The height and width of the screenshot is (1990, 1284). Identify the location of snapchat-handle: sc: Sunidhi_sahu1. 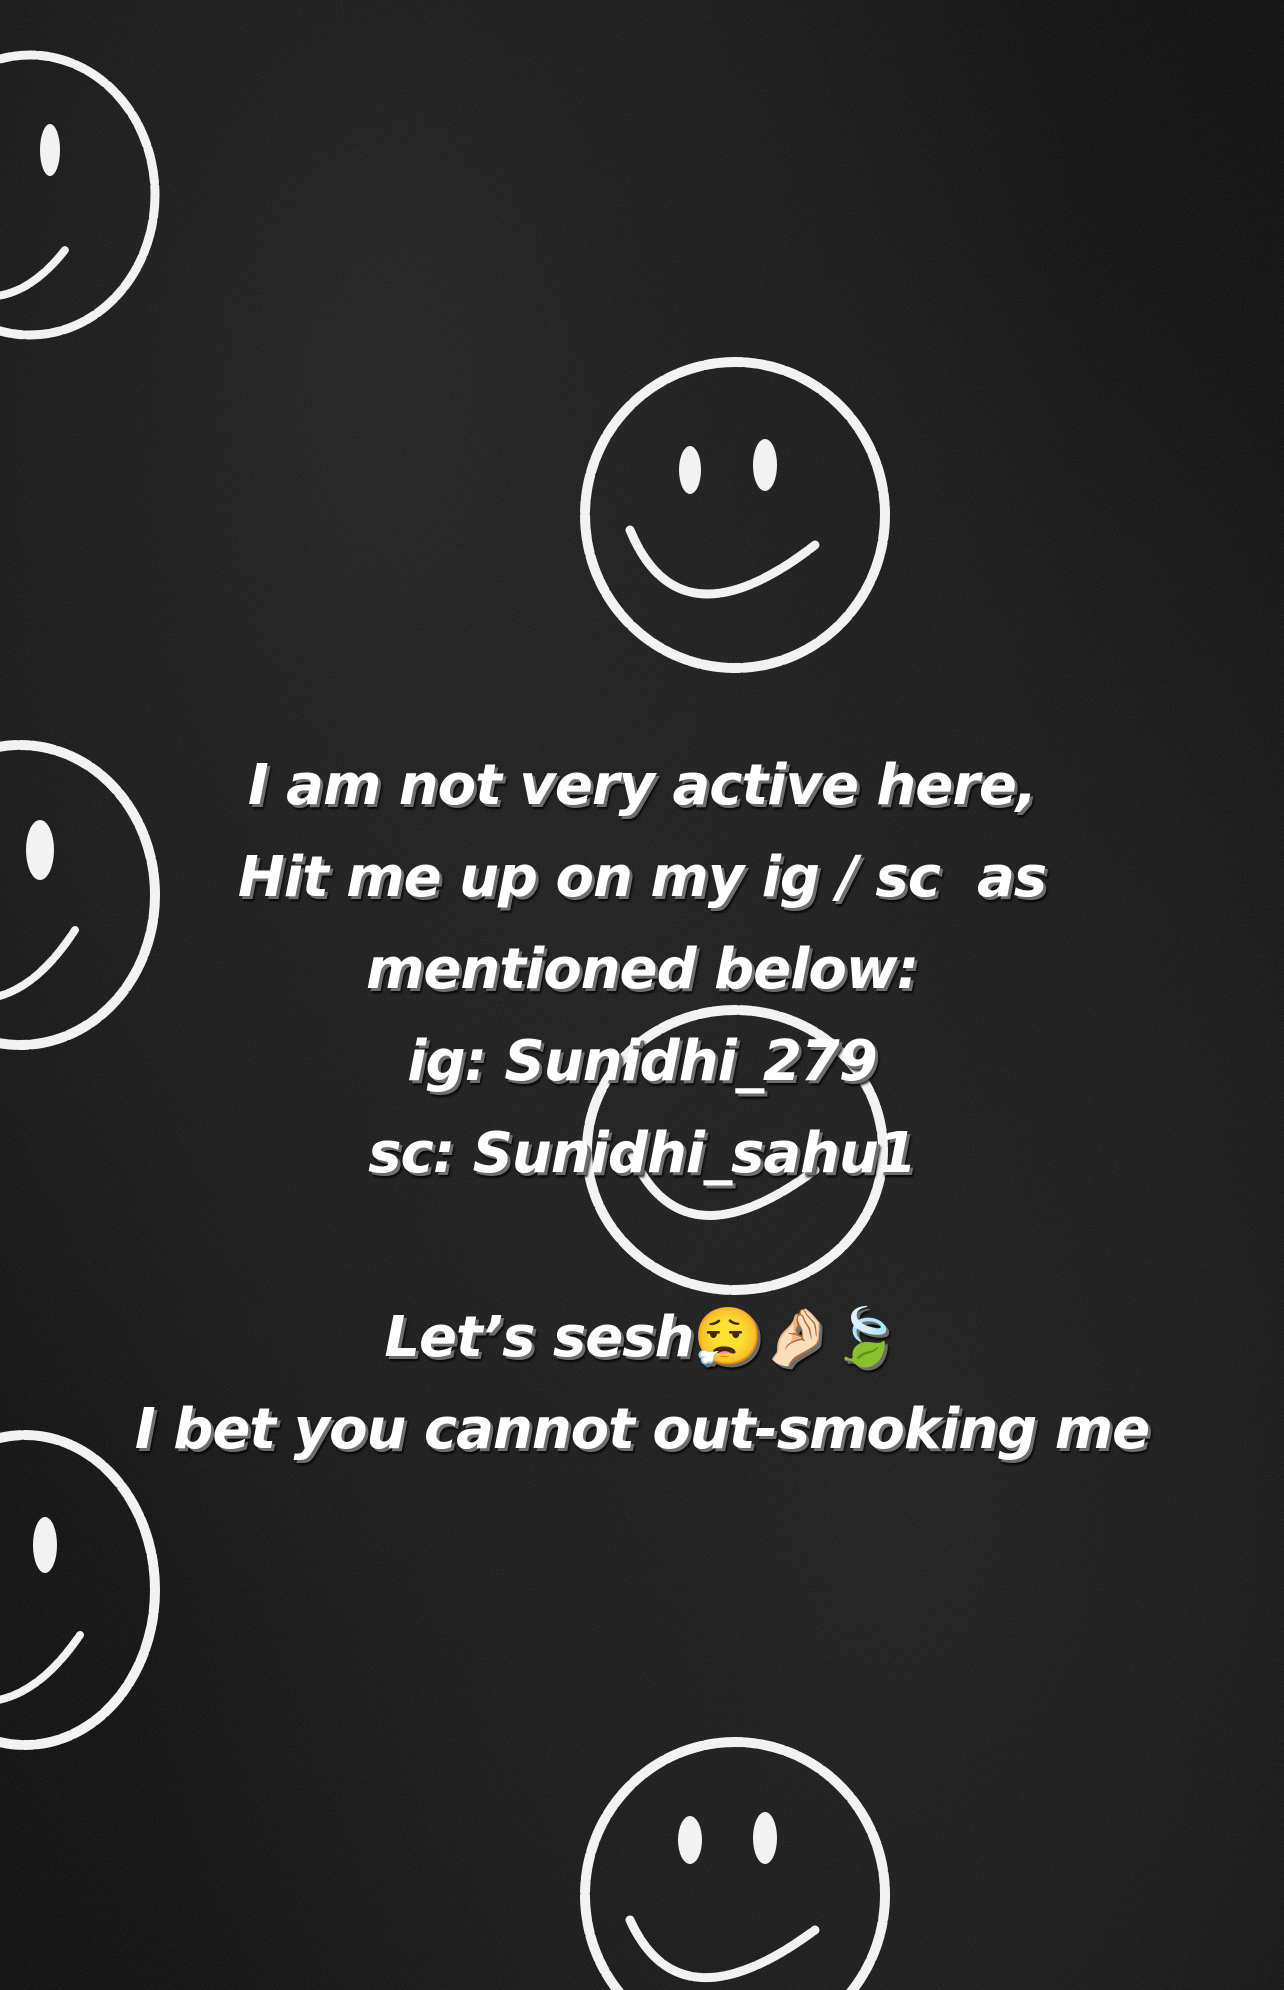
(642, 1153).